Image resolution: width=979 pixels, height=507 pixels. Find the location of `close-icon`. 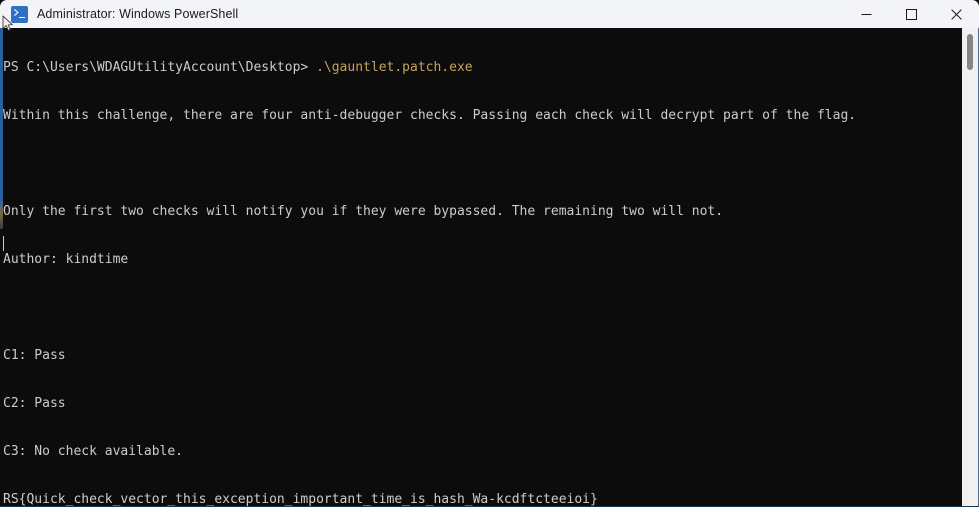

close-icon is located at coordinates (956, 14).